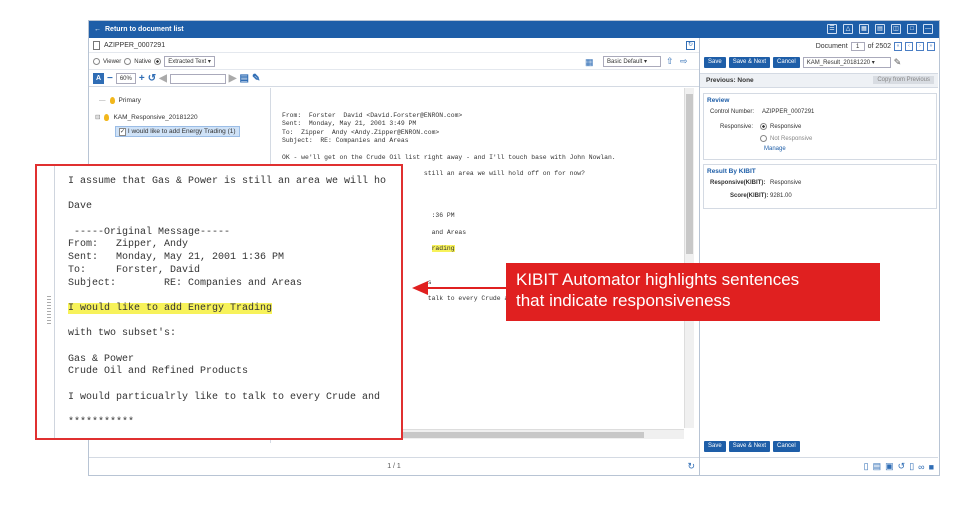  Describe the element at coordinates (589, 62) in the screenshot. I see `table-icon: ▦` at that location.